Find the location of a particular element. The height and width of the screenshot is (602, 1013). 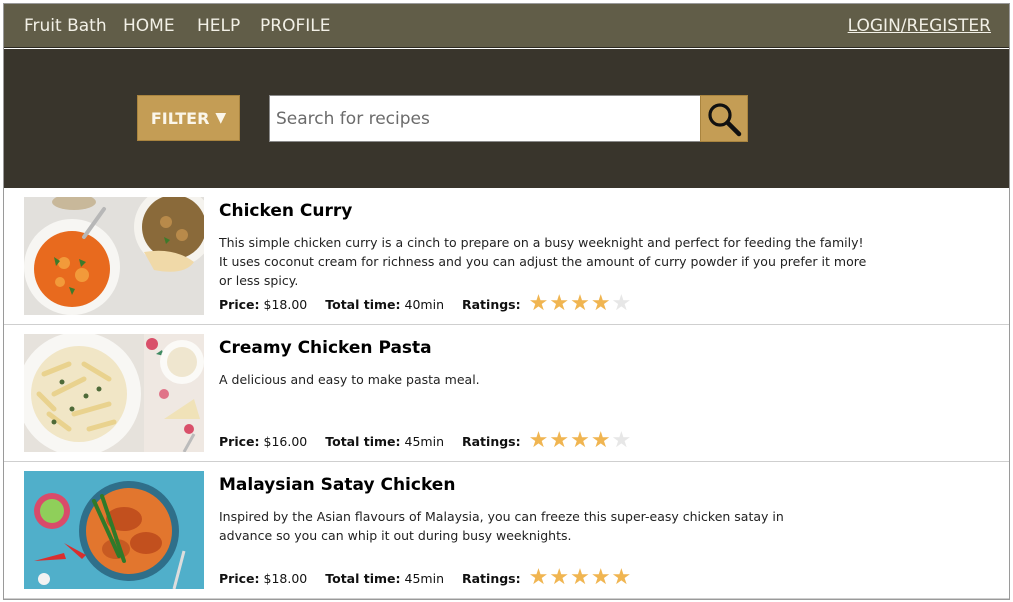

caret-down-icon: ▼ is located at coordinates (221, 118).